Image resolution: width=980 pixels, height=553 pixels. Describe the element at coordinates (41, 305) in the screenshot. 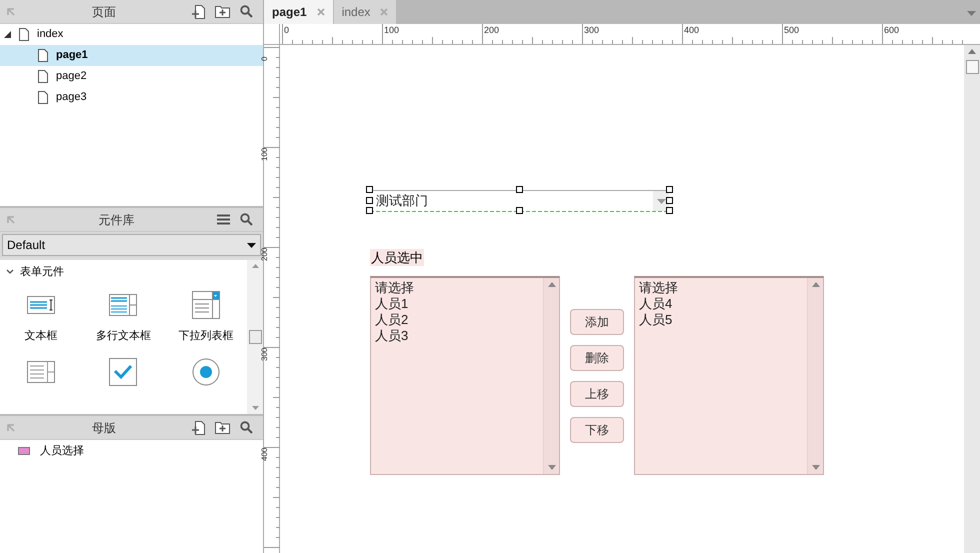

I see `textbox-widget-icon` at that location.